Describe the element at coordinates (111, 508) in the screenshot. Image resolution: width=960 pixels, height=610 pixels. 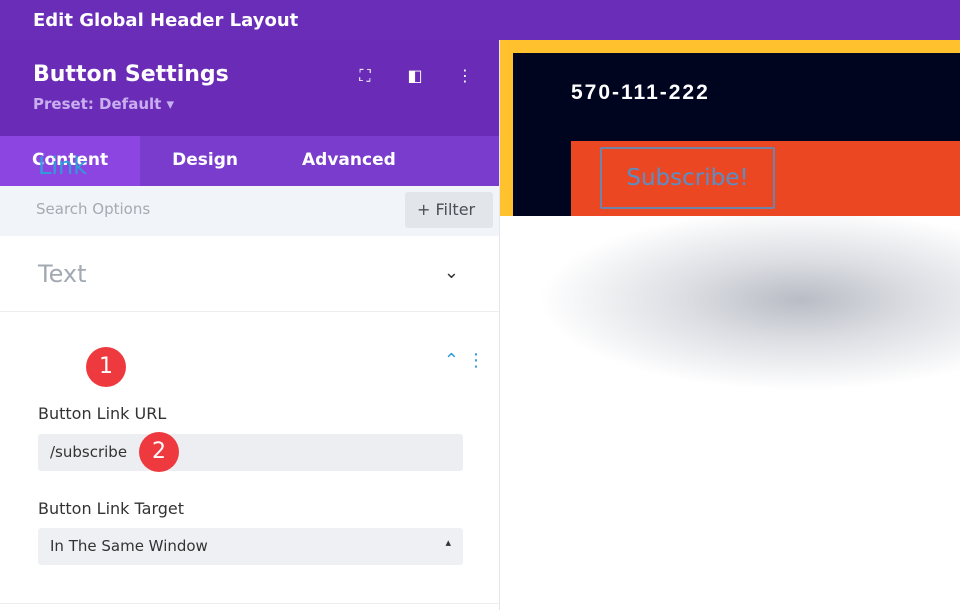
I see `target-label: Button Link Target` at that location.